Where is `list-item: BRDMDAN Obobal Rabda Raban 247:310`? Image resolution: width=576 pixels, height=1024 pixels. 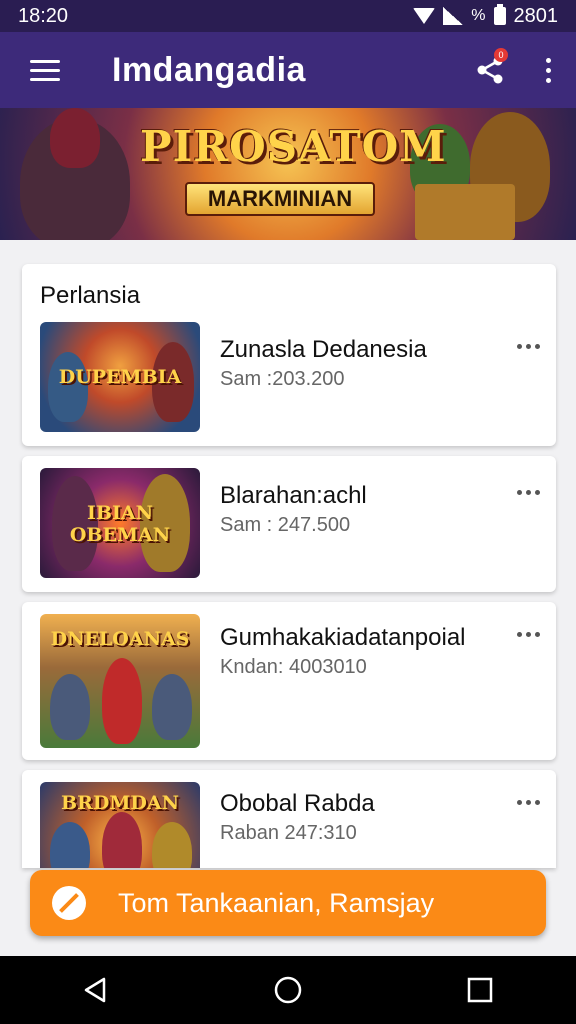 list-item: BRDMDAN Obobal Rabda Raban 247:310 is located at coordinates (289, 825).